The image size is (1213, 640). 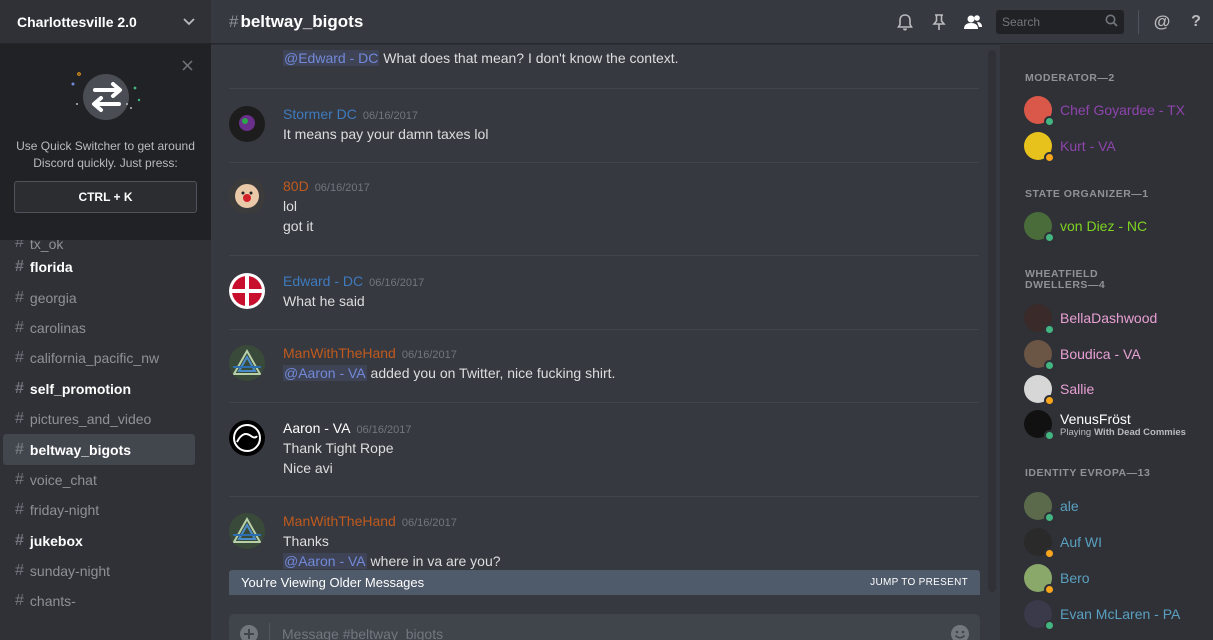 What do you see at coordinates (1114, 424) in the screenshot?
I see `member-item: VenusFröst Playing With Dead Commies` at bounding box center [1114, 424].